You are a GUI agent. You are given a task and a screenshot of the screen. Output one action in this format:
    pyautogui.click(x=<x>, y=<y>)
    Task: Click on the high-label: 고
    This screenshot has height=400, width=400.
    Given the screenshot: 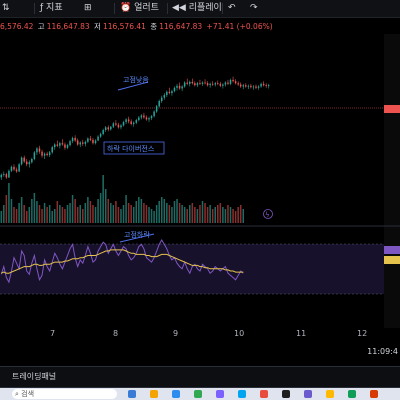 What is the action you would take?
    pyautogui.click(x=41, y=26)
    